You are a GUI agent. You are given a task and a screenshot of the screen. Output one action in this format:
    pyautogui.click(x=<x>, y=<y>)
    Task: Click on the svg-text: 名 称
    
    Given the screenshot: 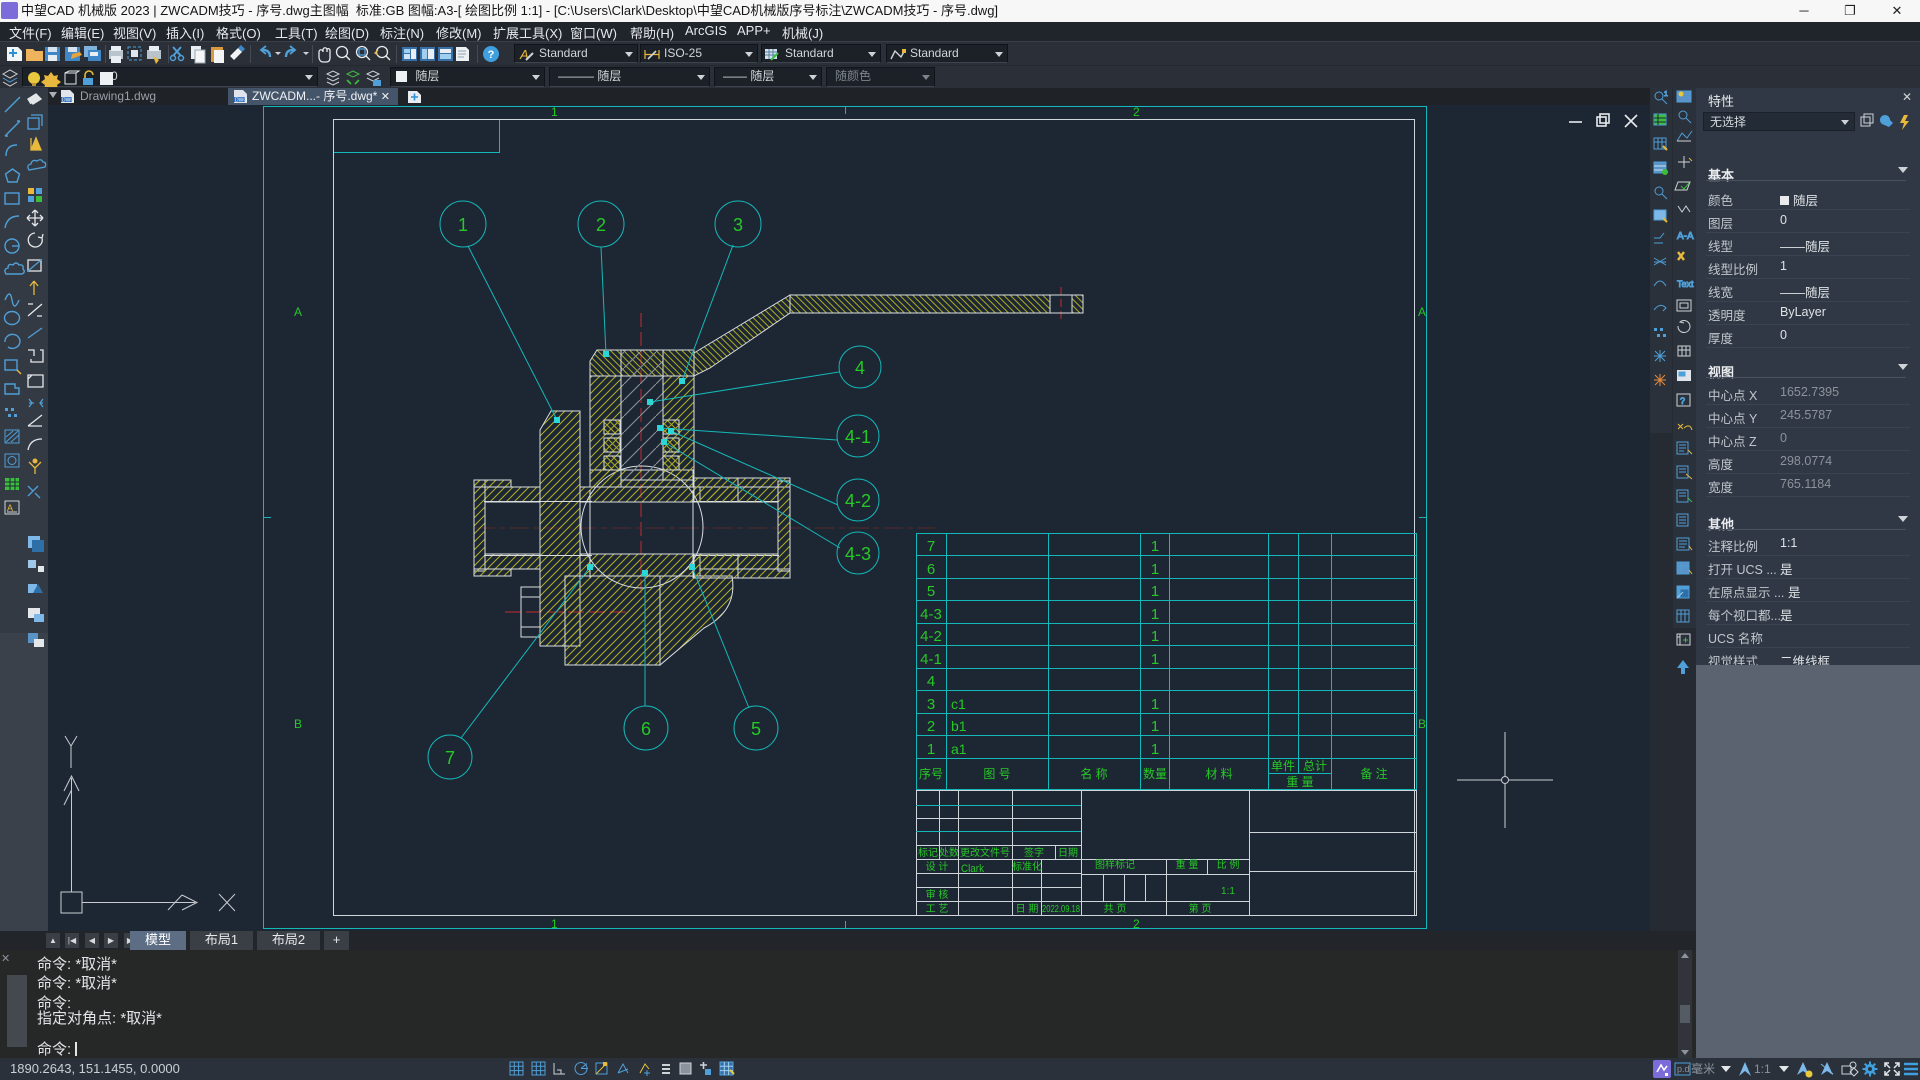 What is the action you would take?
    pyautogui.click(x=1093, y=773)
    